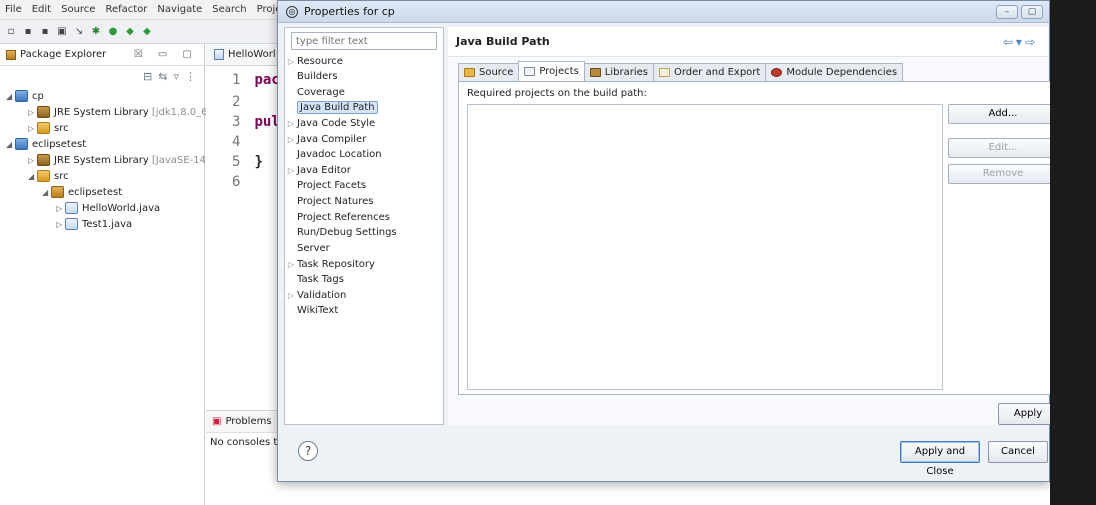 The image size is (1096, 505). I want to click on nav-item-java-build-path: Java Build Path, so click(331, 107).